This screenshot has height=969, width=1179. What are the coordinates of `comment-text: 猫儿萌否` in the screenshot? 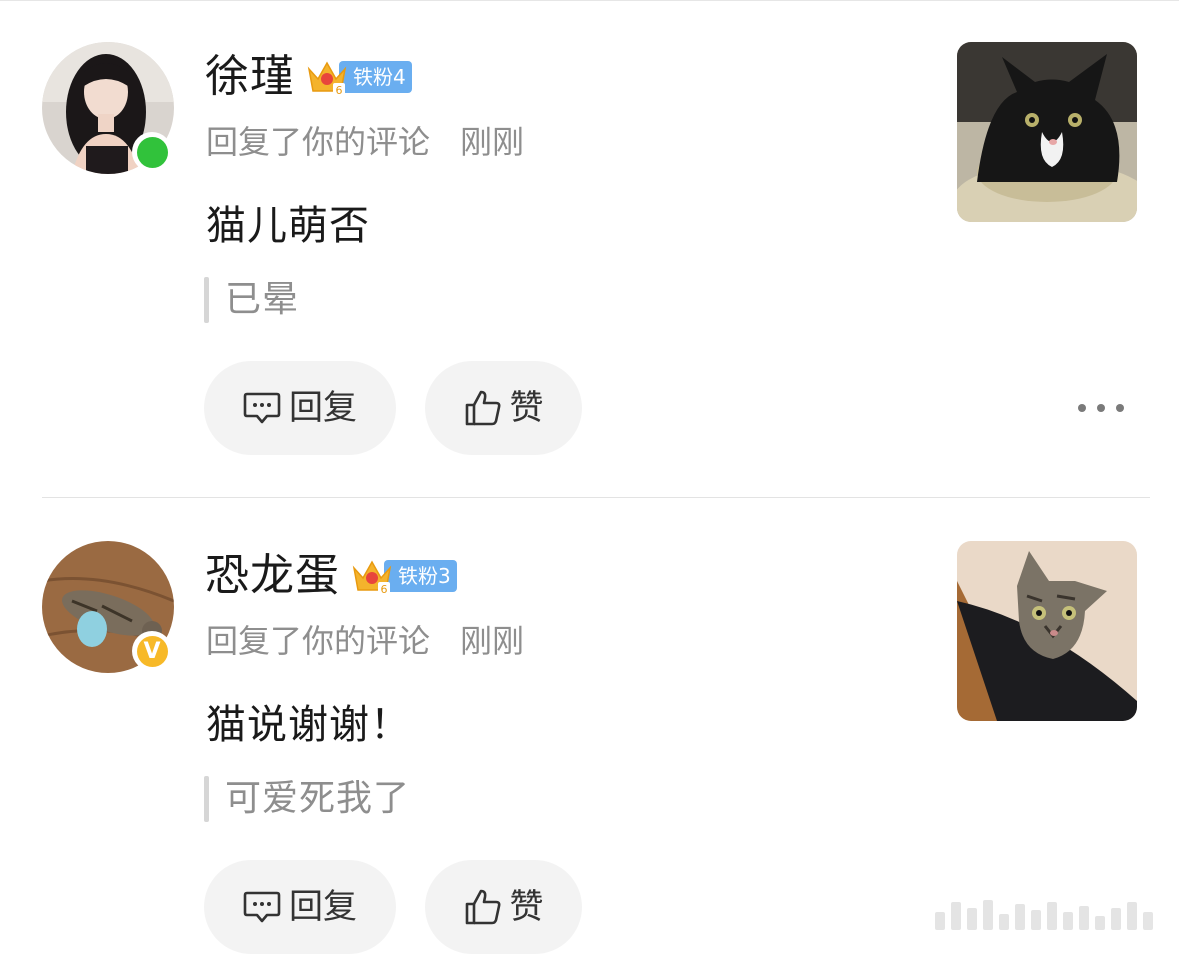 It's located at (288, 226).